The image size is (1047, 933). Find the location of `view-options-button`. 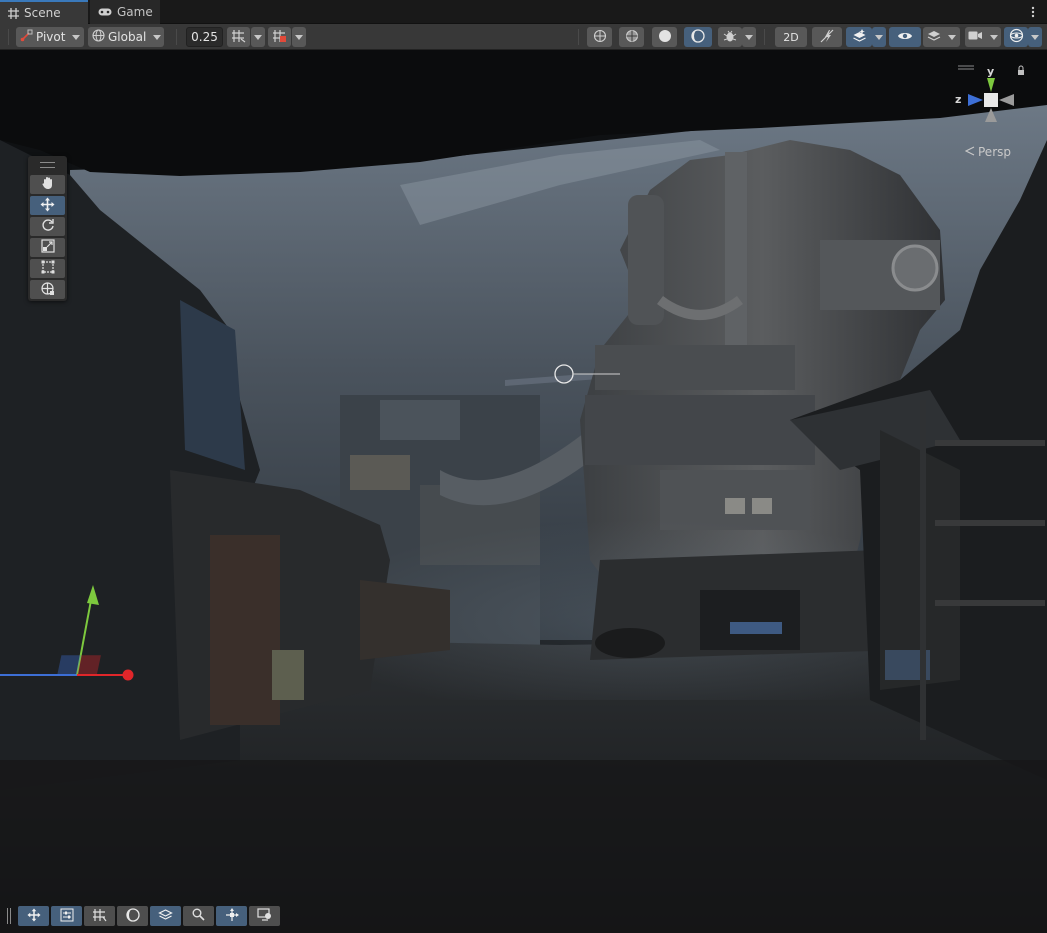

view-options-button is located at coordinates (33, 916).